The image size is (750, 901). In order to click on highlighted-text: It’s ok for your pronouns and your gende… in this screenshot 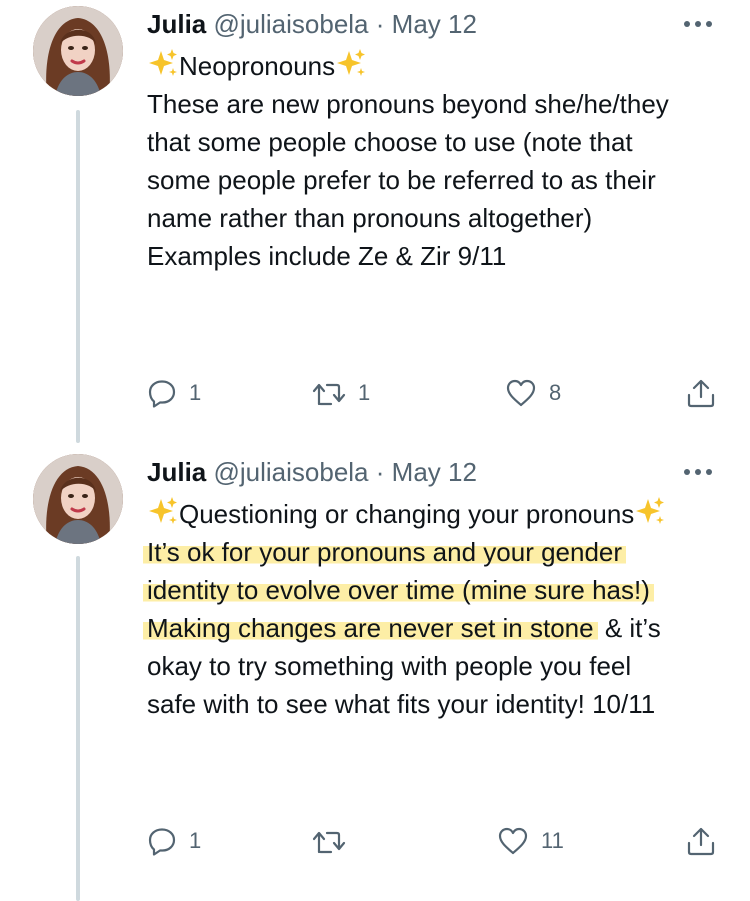, I will do `click(385, 552)`.